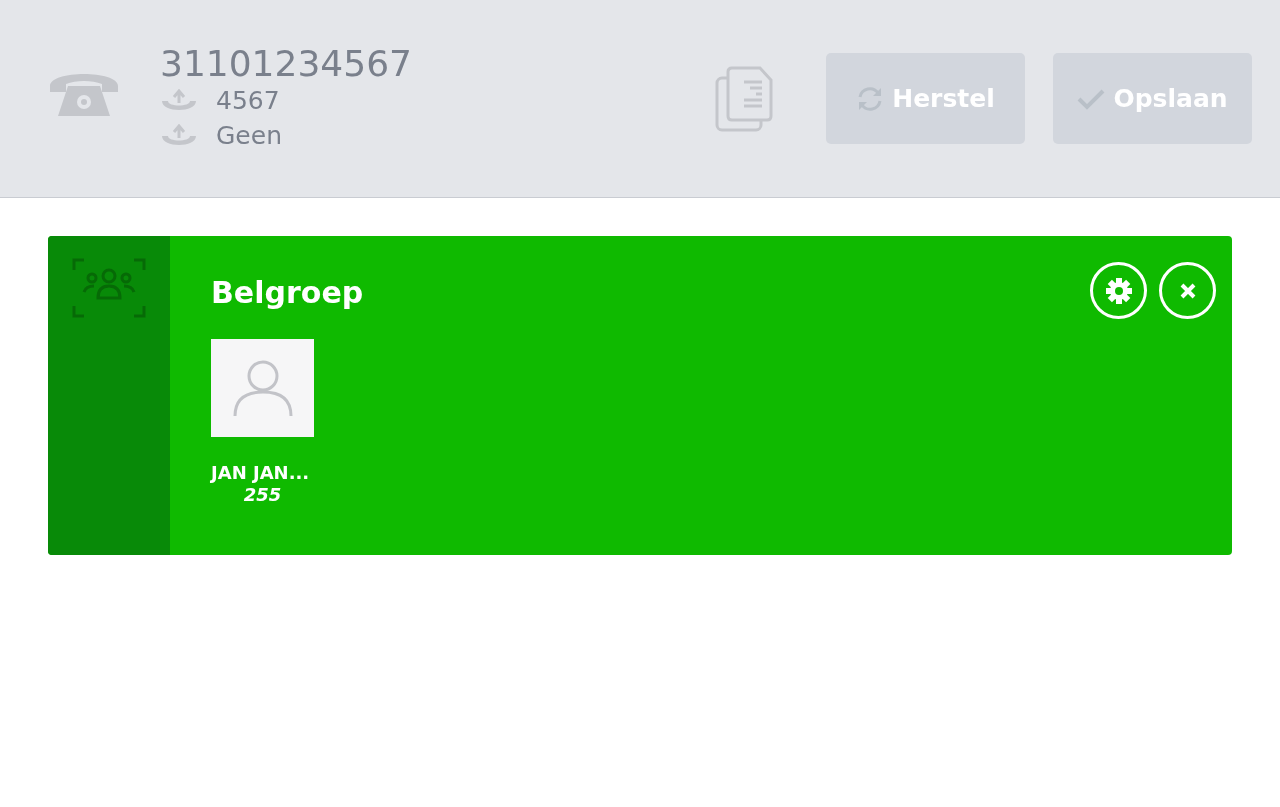 The height and width of the screenshot is (807, 1280). What do you see at coordinates (248, 101) in the screenshot?
I see `forward-number: 4567` at bounding box center [248, 101].